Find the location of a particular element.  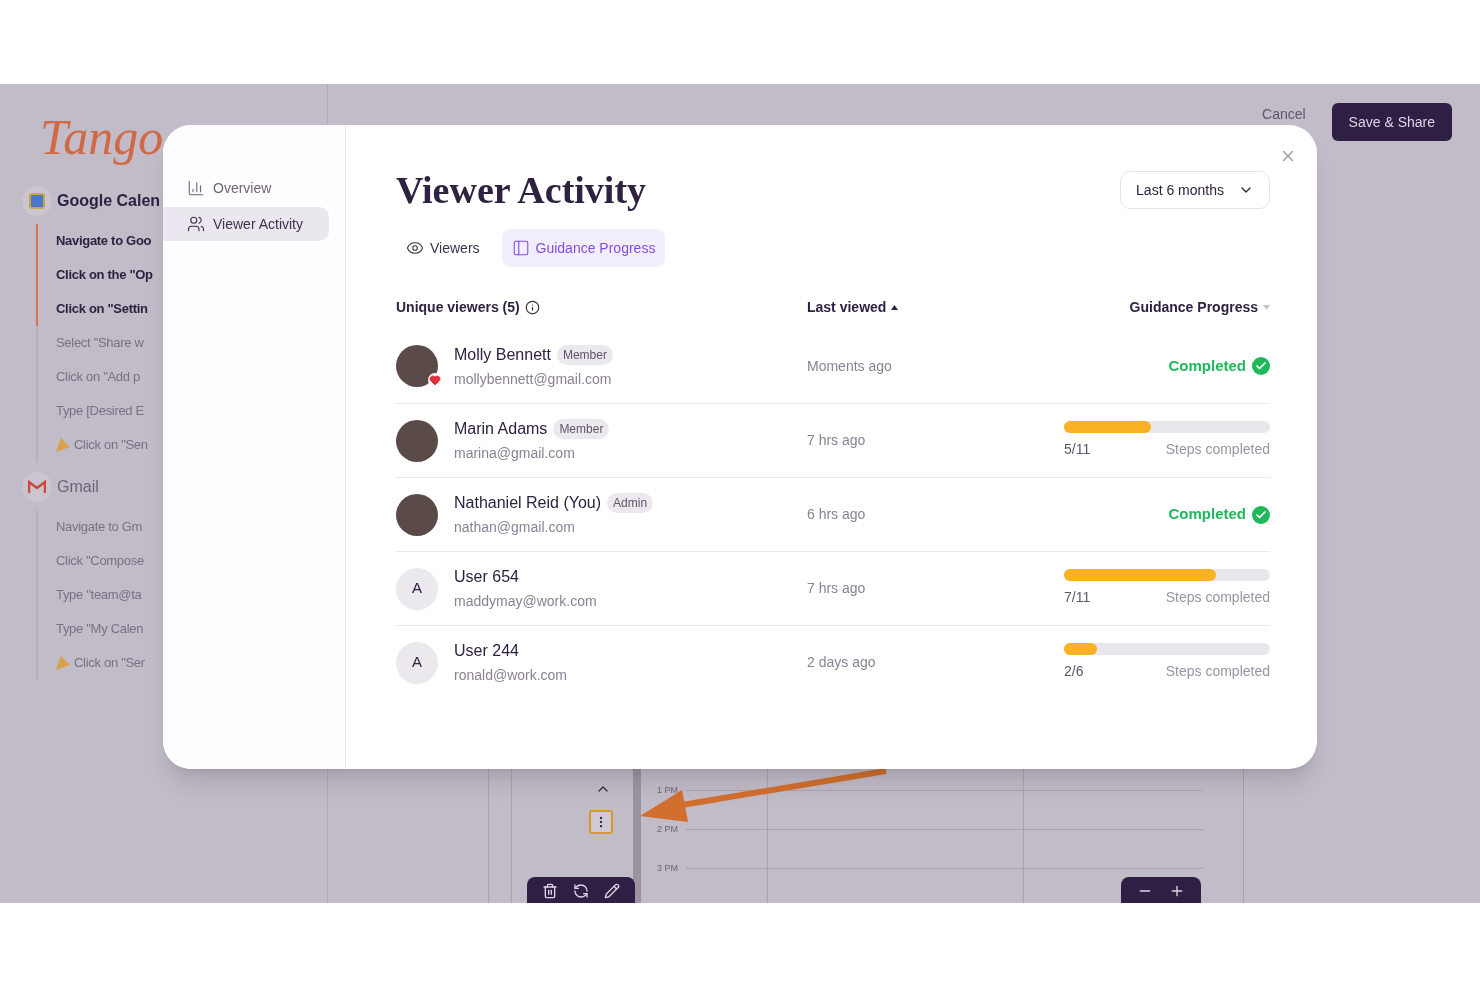

viewer-name: Marin Adams is located at coordinates (501, 429).